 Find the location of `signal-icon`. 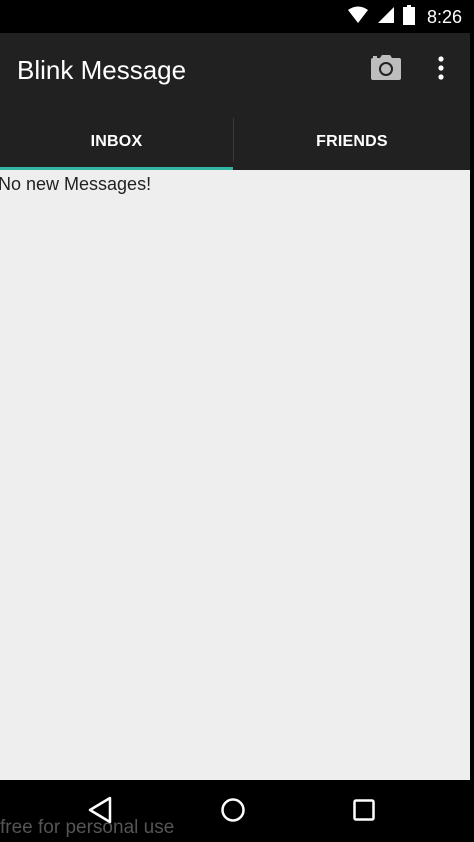

signal-icon is located at coordinates (386, 17).